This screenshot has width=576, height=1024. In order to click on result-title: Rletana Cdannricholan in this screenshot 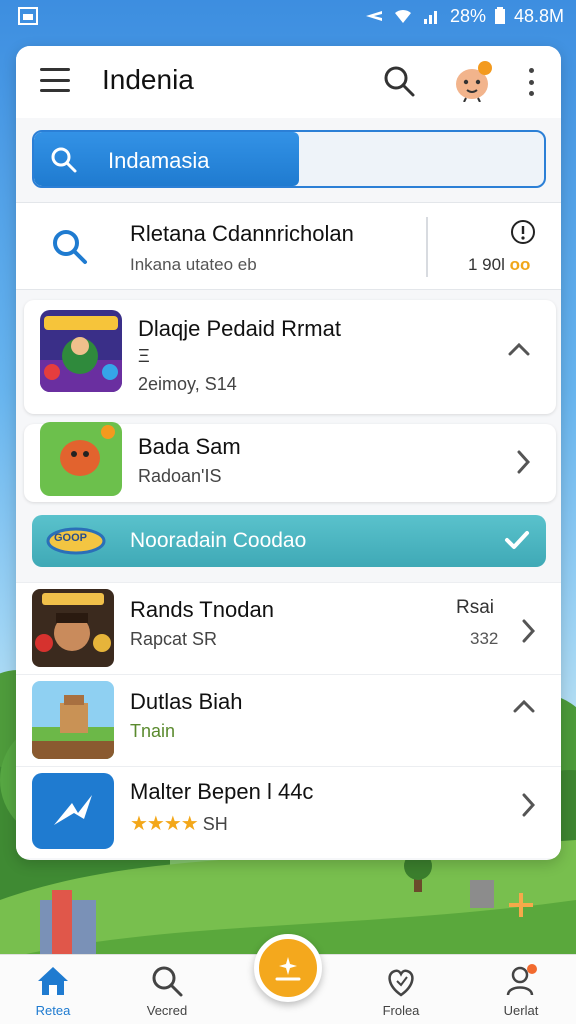, I will do `click(242, 233)`.